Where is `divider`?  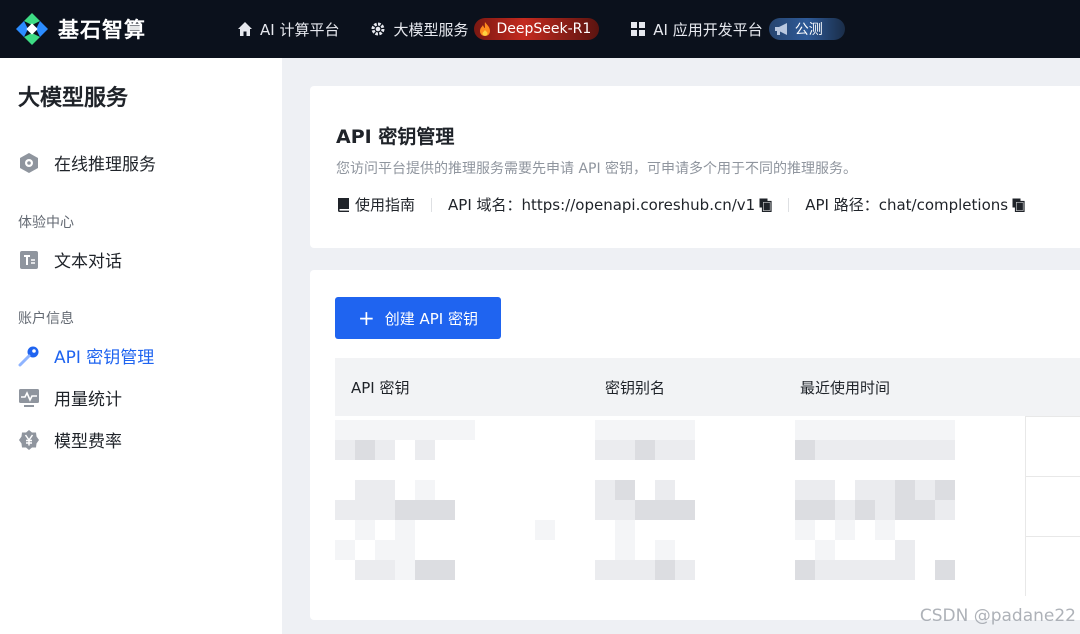
divider is located at coordinates (432, 204).